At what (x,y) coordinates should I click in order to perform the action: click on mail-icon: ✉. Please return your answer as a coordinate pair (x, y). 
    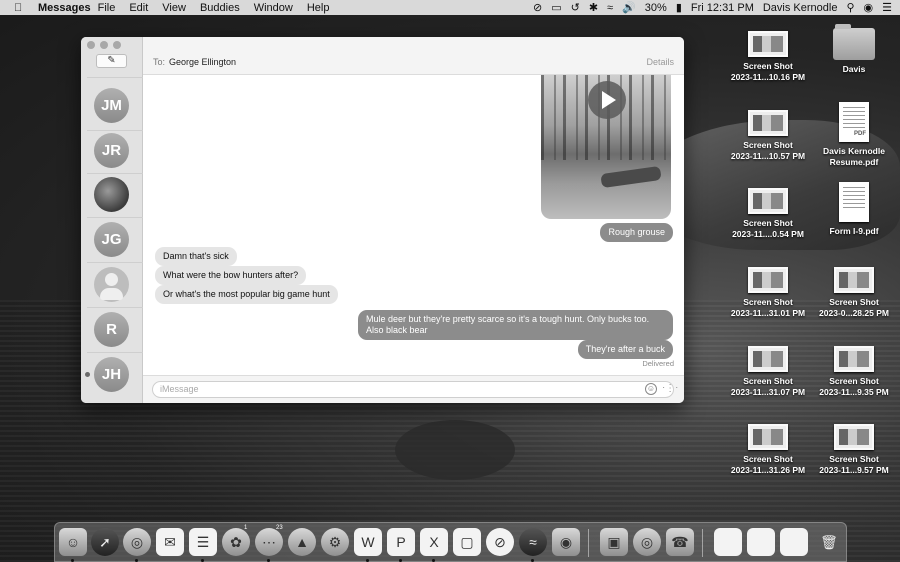
    Looking at the image, I should click on (170, 542).